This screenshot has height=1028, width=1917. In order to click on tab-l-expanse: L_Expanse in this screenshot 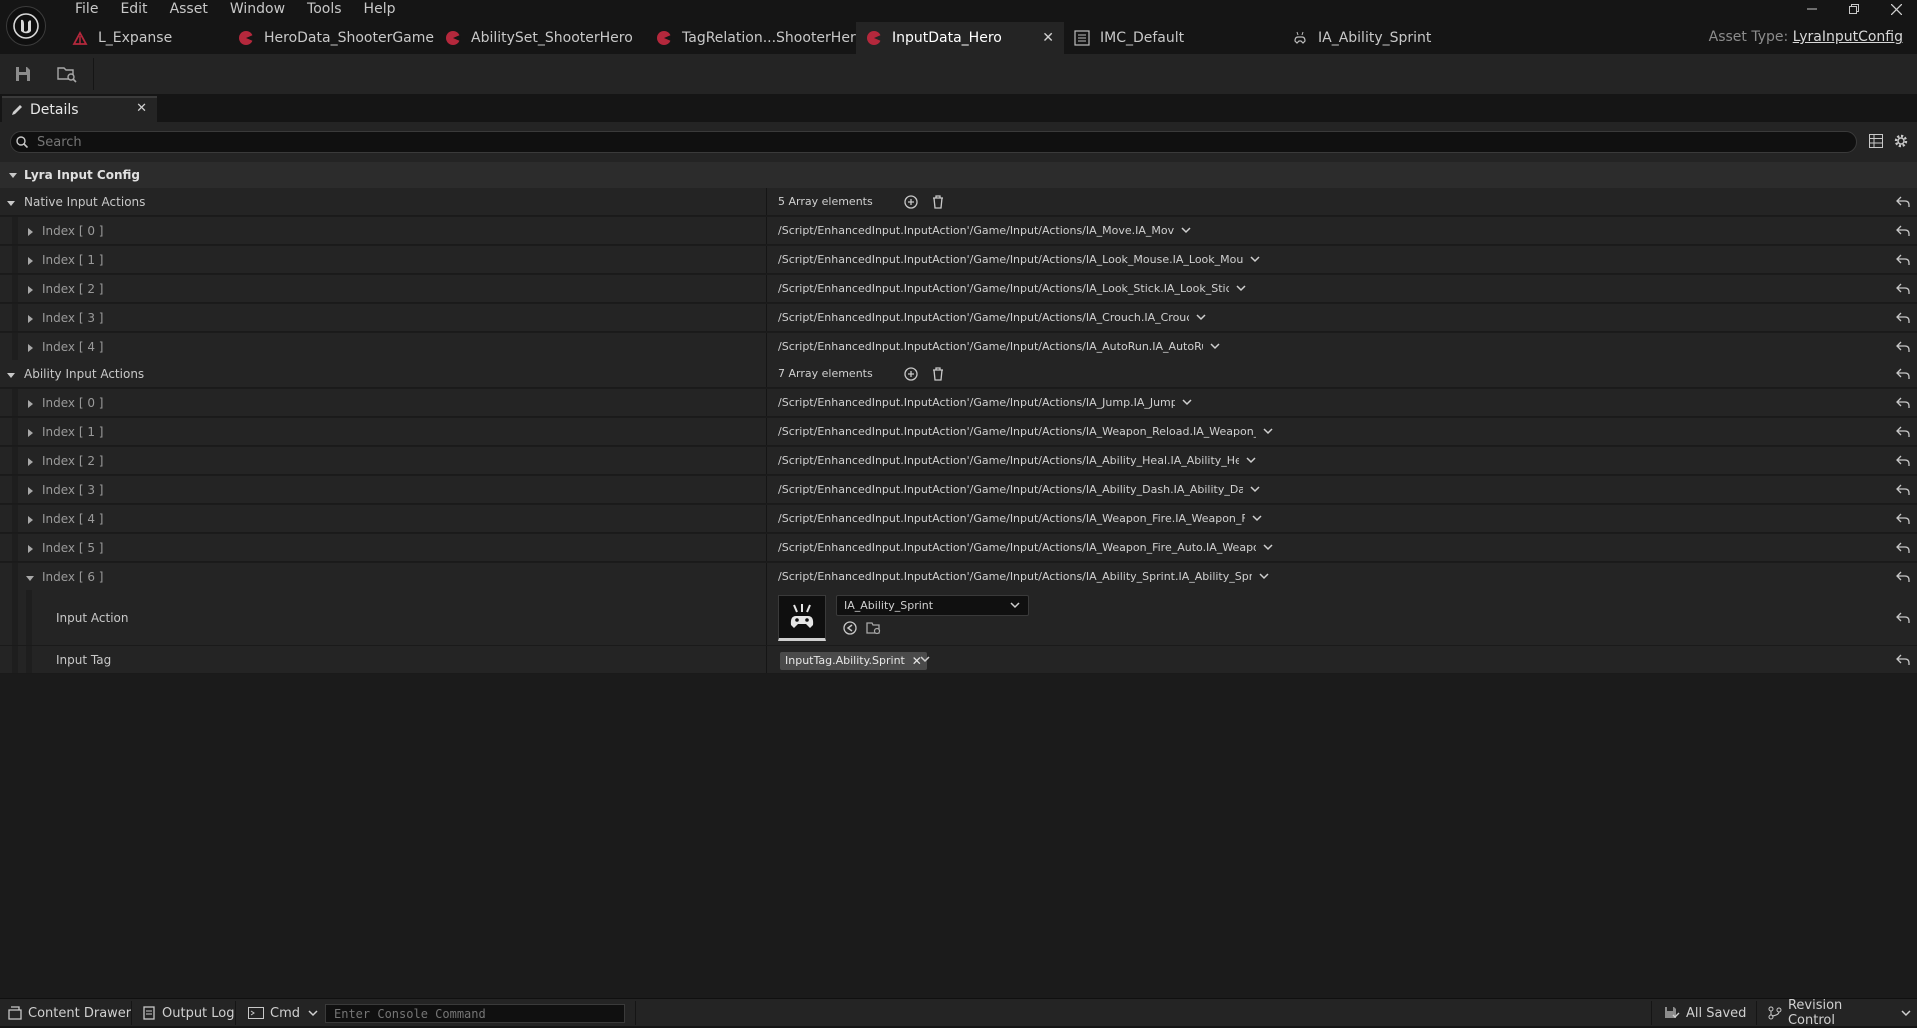, I will do `click(145, 38)`.